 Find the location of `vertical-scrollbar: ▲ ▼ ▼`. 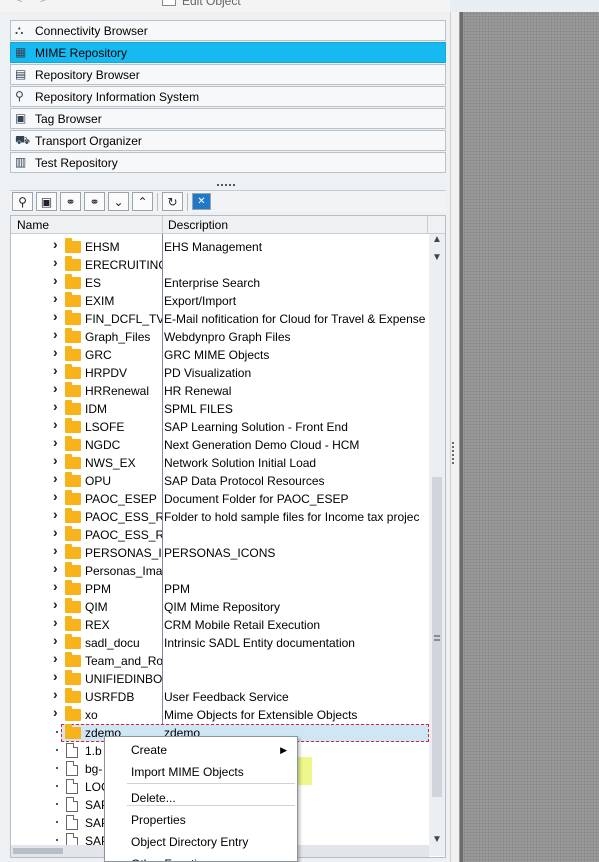

vertical-scrollbar: ▲ ▼ ▼ is located at coordinates (437, 545).